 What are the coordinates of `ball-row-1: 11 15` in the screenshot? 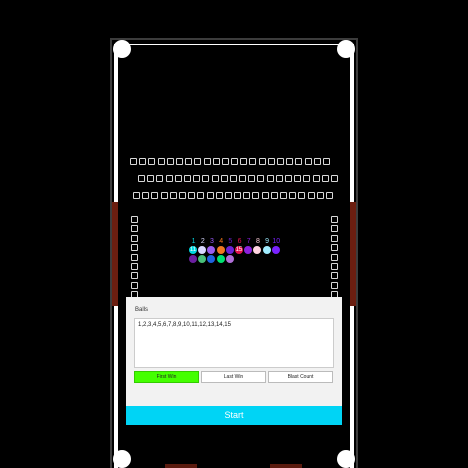 It's located at (235, 250).